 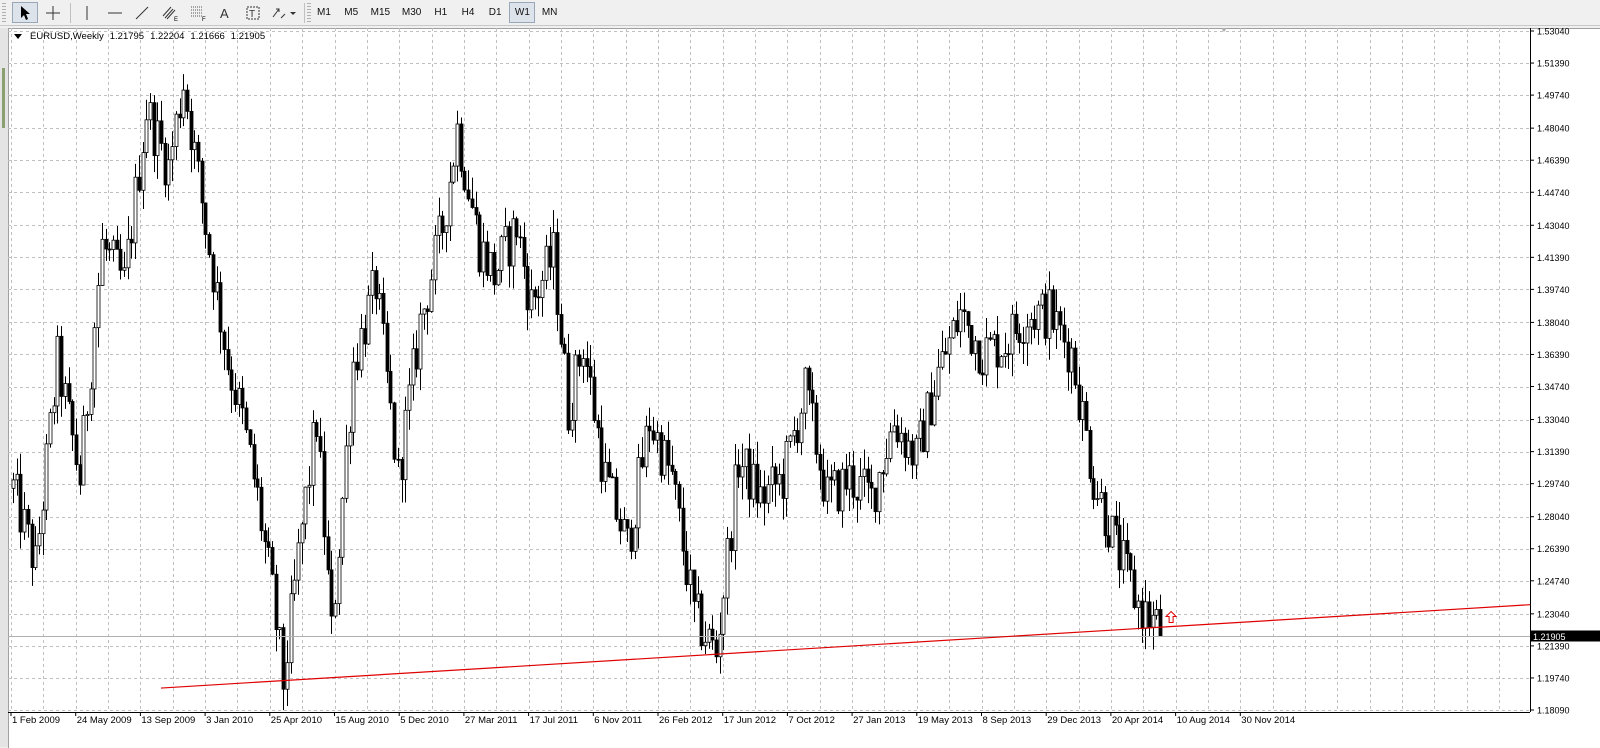 I want to click on trendline-icon, so click(x=142, y=12).